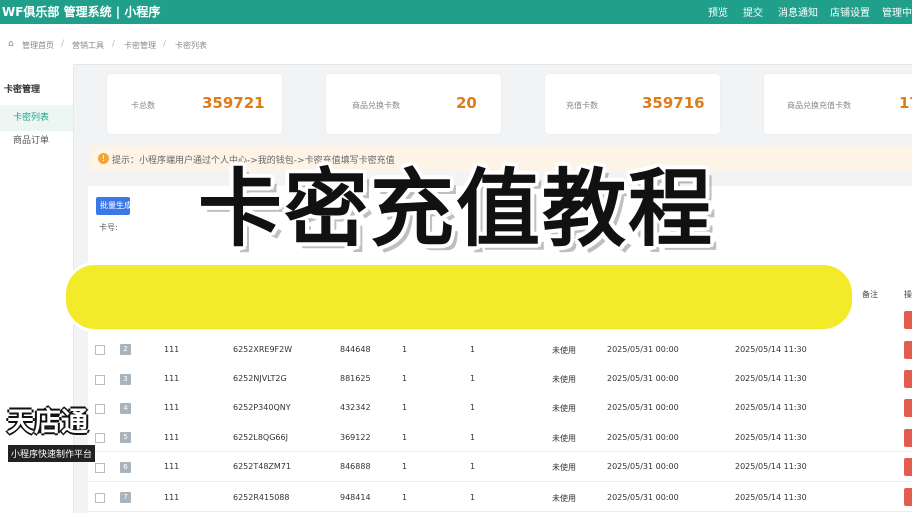  What do you see at coordinates (191, 45) in the screenshot?
I see `breadcrumb-card-list: 卡密列表` at bounding box center [191, 45].